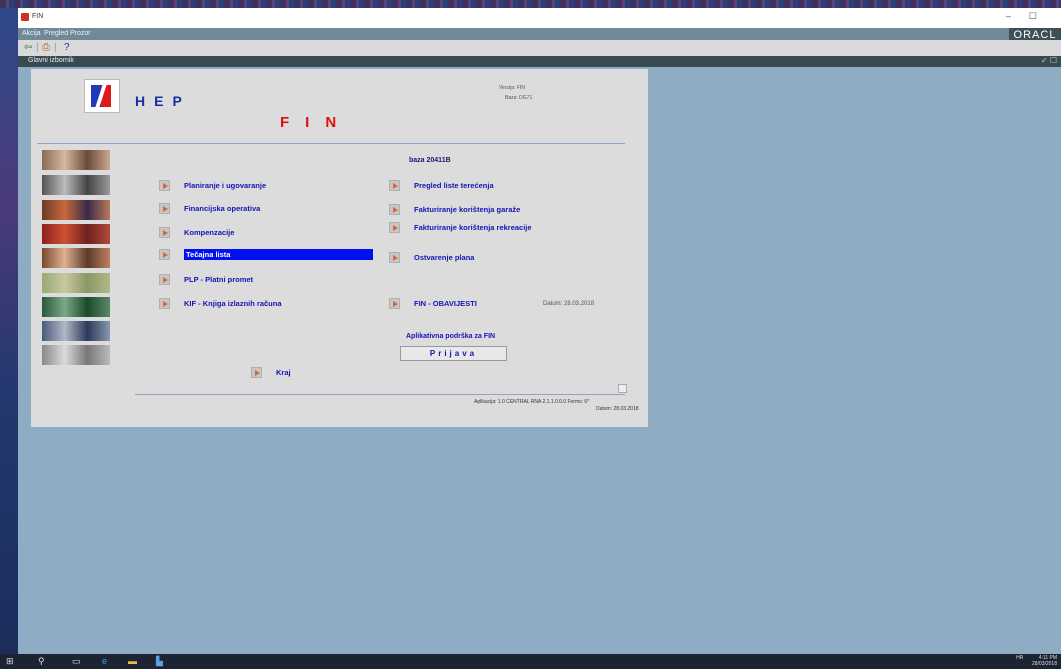 The width and height of the screenshot is (1061, 669). Describe the element at coordinates (283, 372) in the screenshot. I see `exit-label: Kraj` at that location.